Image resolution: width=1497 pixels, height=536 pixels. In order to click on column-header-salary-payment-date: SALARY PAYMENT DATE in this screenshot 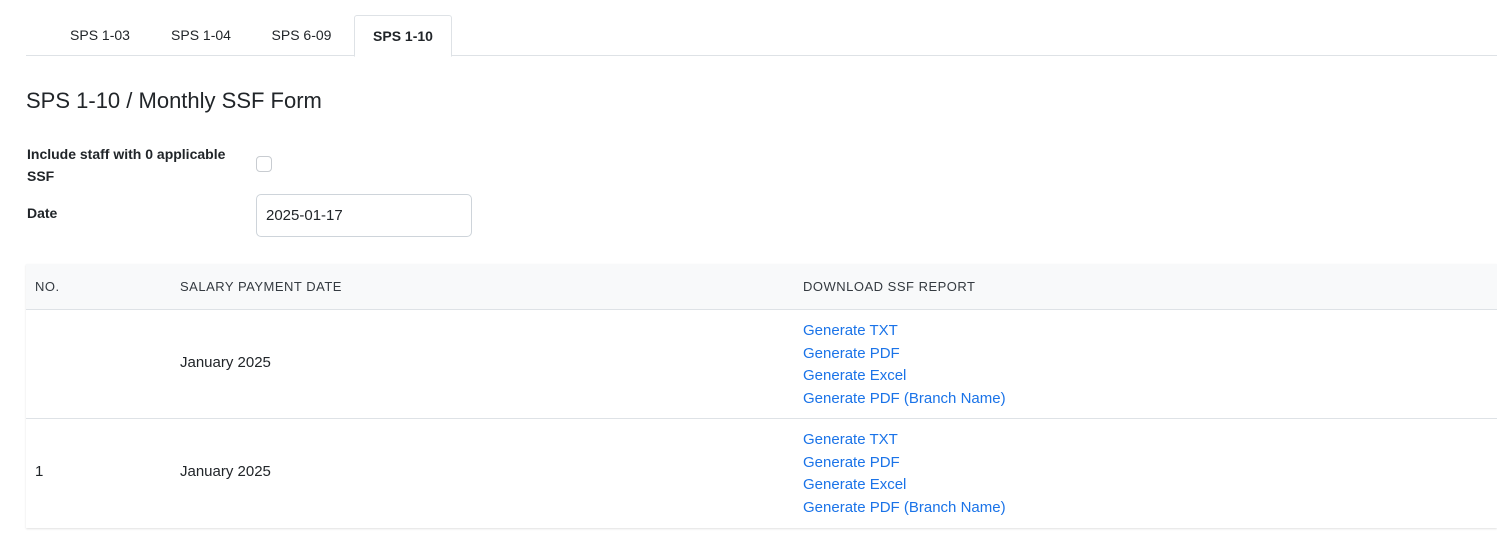, I will do `click(261, 286)`.